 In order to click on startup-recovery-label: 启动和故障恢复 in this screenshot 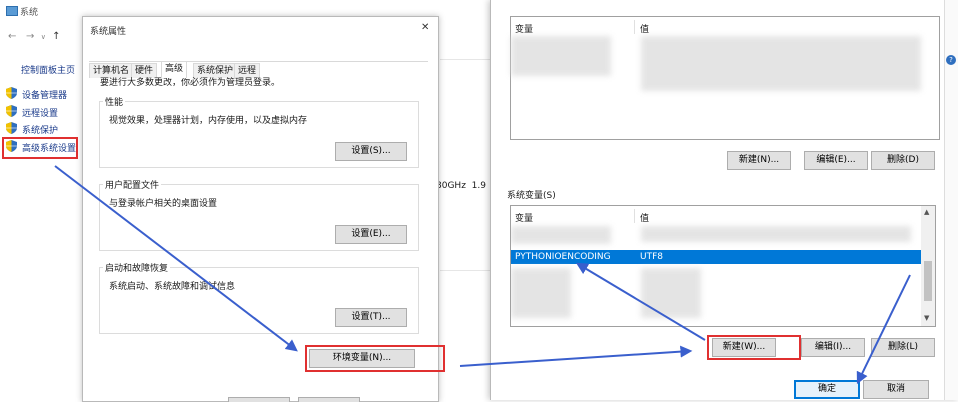, I will do `click(137, 267)`.